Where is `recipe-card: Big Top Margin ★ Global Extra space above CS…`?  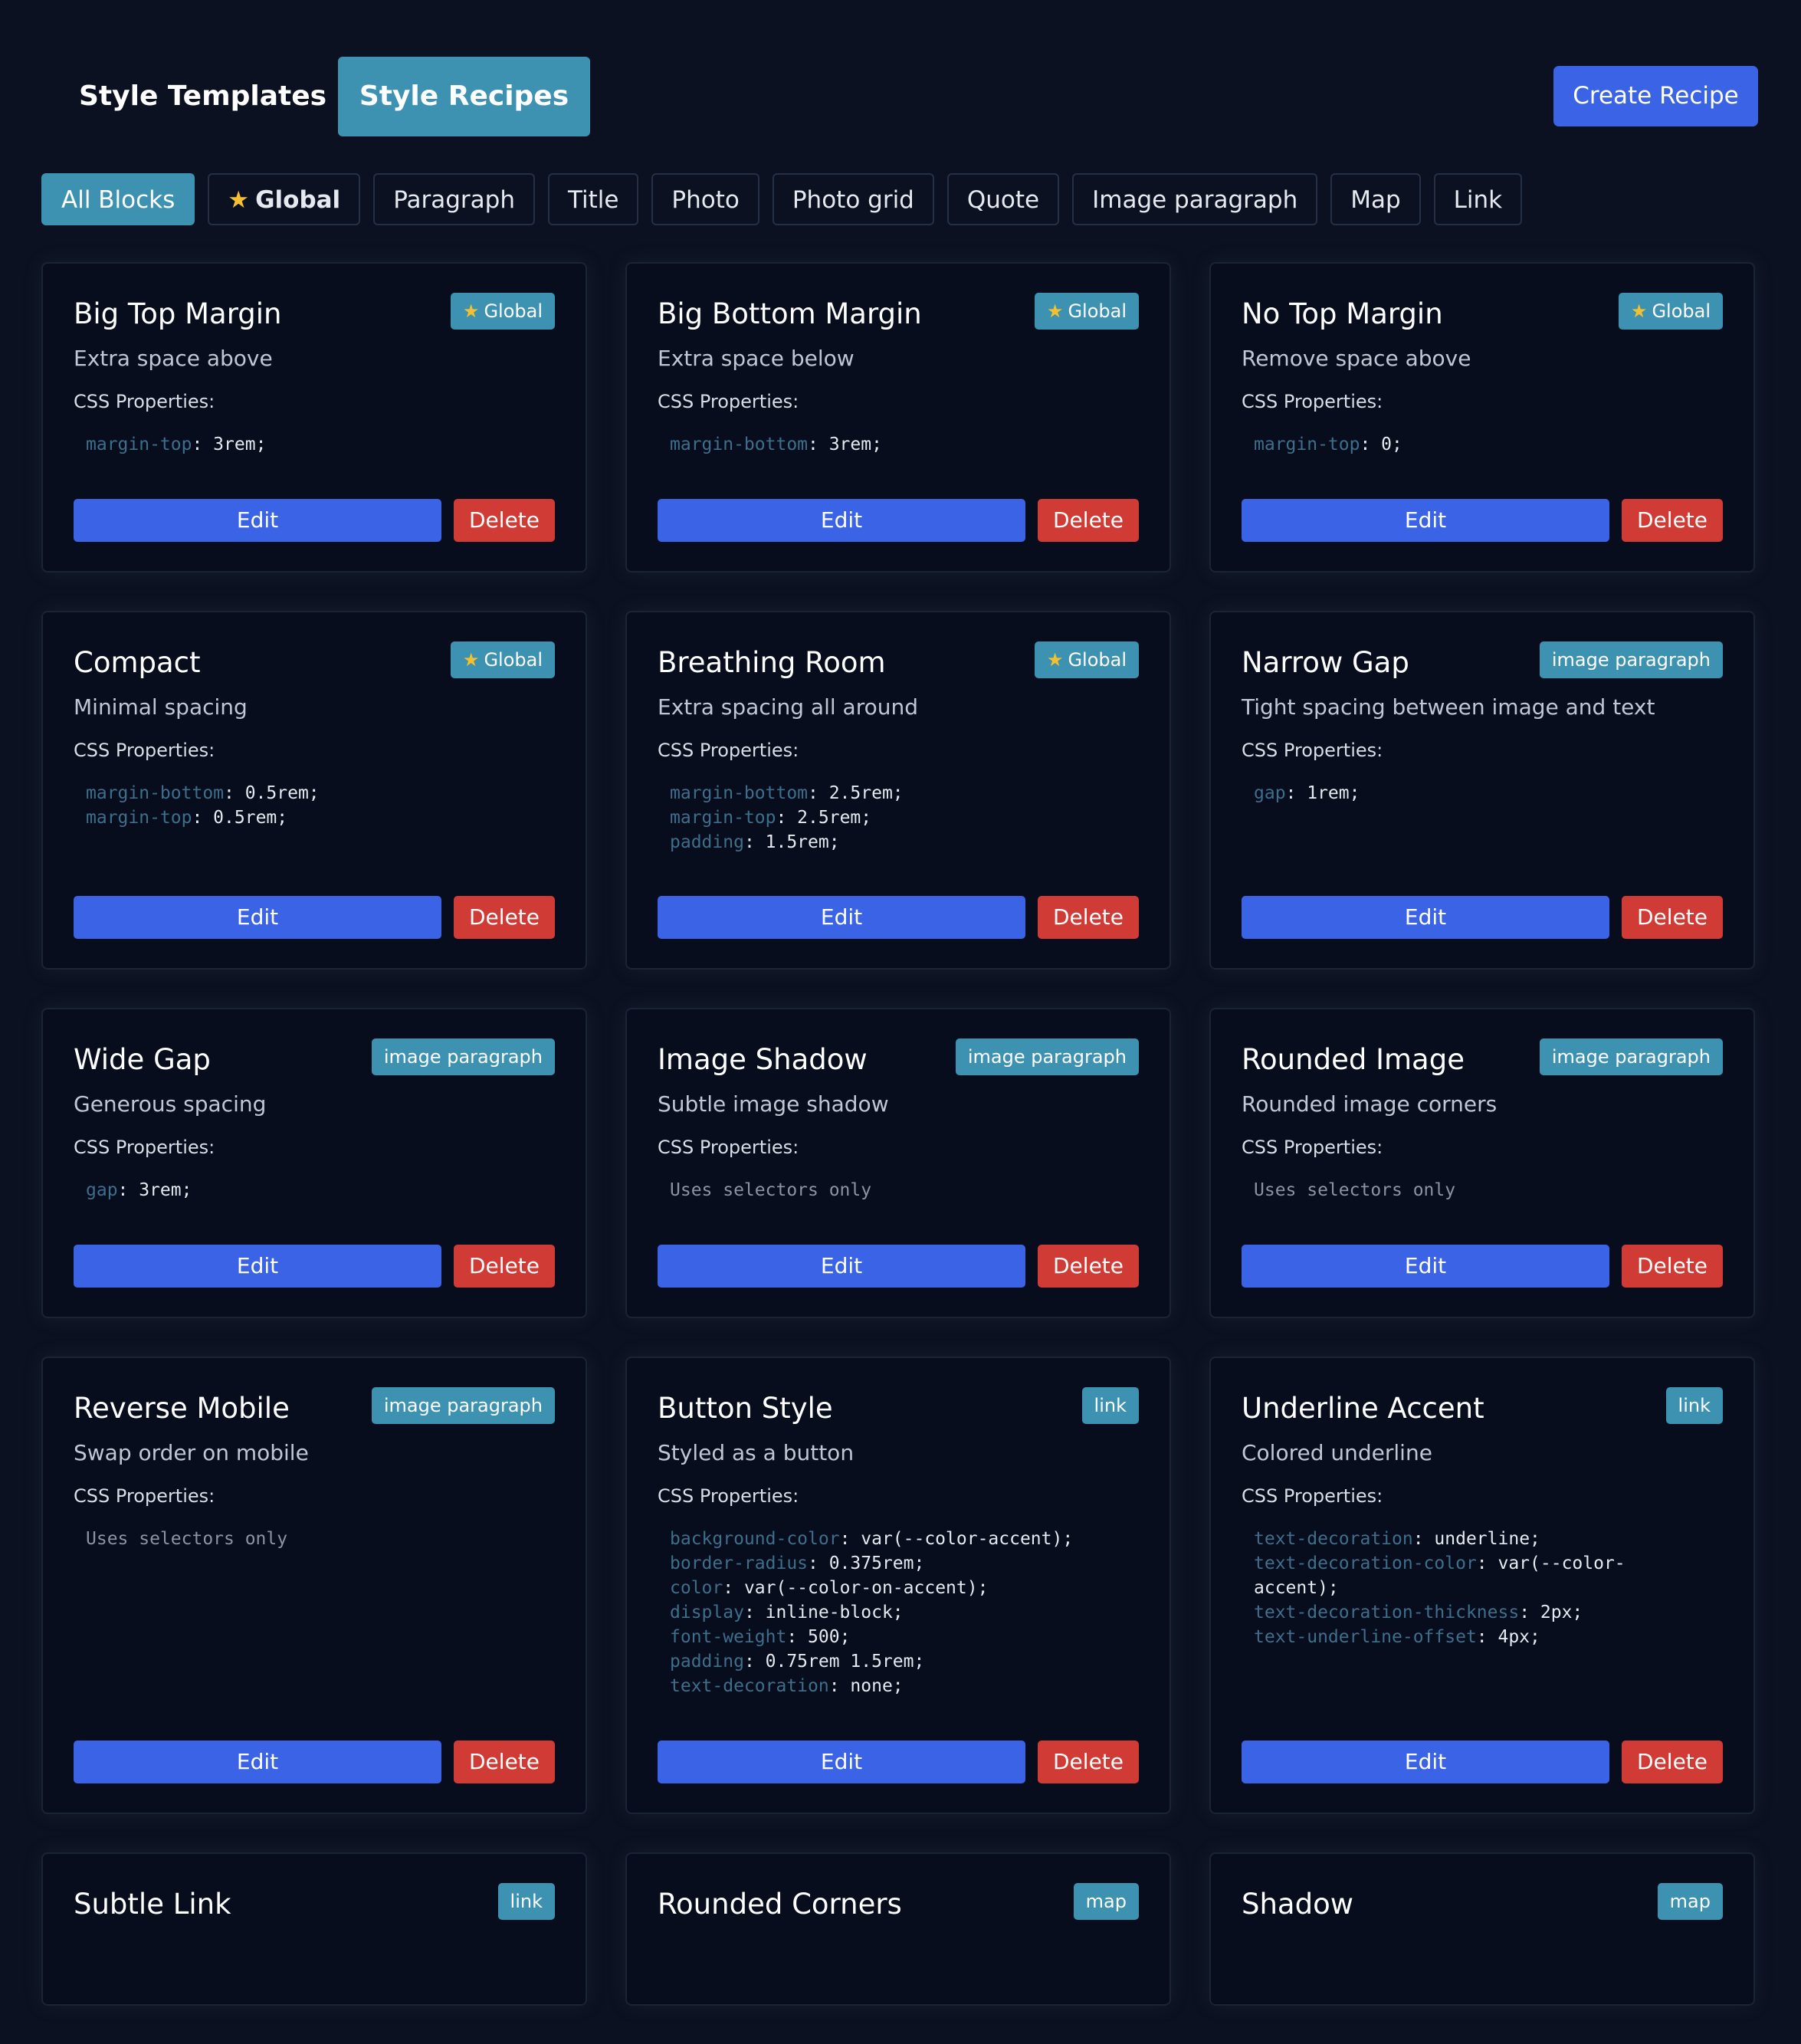 recipe-card: Big Top Margin ★ Global Extra space above CS… is located at coordinates (314, 417).